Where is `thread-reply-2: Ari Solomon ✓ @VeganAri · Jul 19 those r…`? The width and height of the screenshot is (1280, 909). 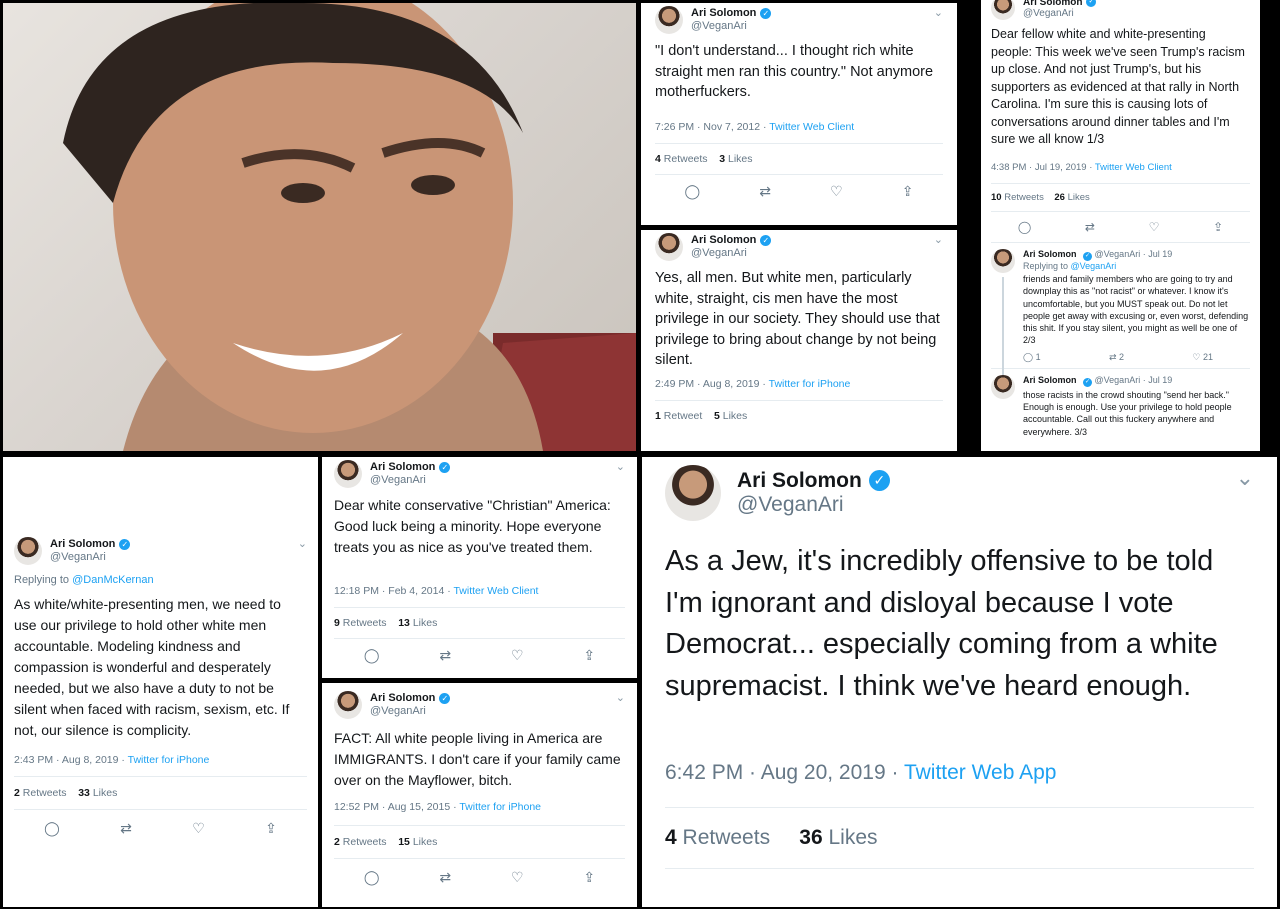
thread-reply-2: Ari Solomon ✓ @VeganAri · Jul 19 those r… is located at coordinates (1120, 406).